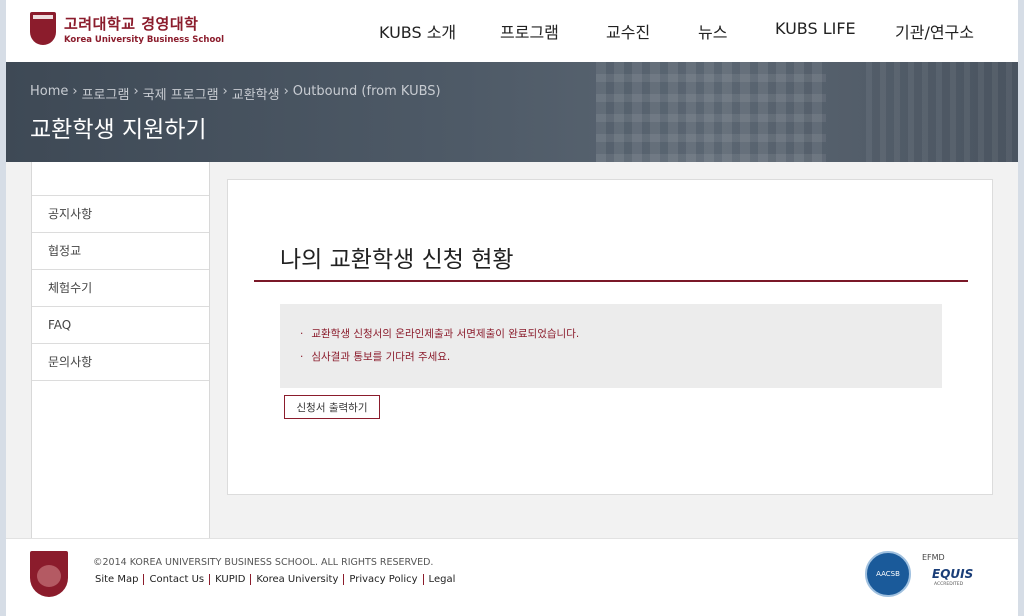 Image resolution: width=1024 pixels, height=616 pixels. Describe the element at coordinates (119, 579) in the screenshot. I see `footer-link-sitemap: Site Map` at that location.